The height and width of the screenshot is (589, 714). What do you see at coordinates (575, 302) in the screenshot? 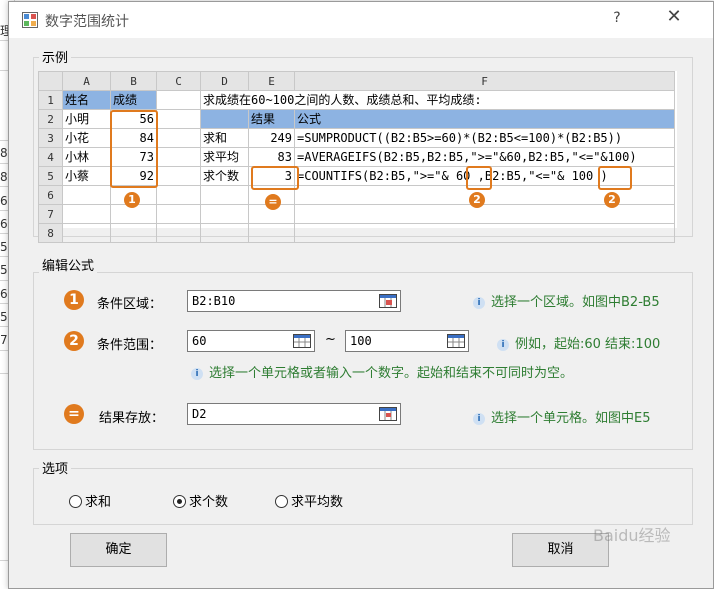
I see `hint-text: 选择一个区域。如图中B2-B5` at bounding box center [575, 302].